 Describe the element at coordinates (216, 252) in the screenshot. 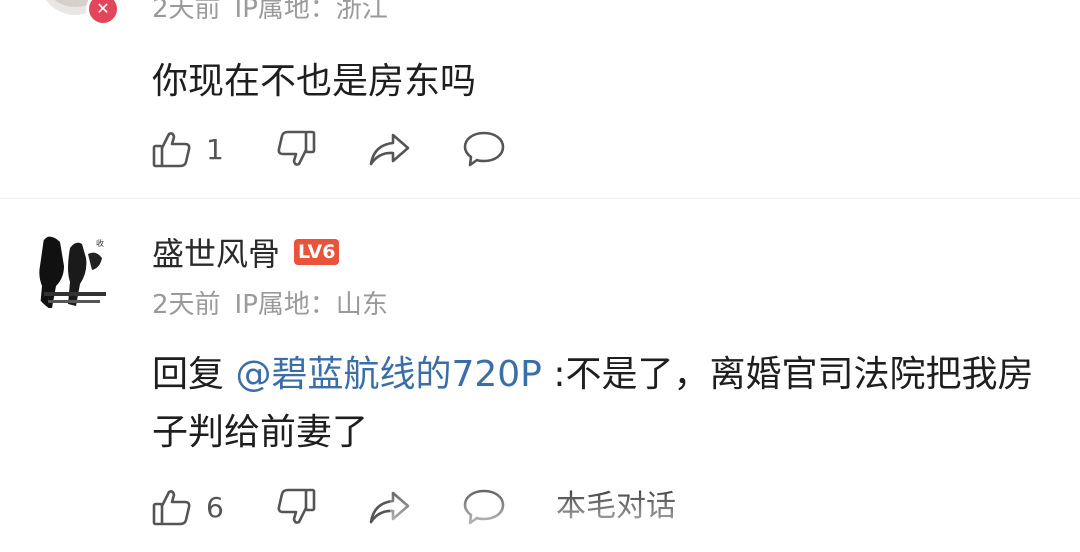

I see `username: 盛世风骨` at that location.